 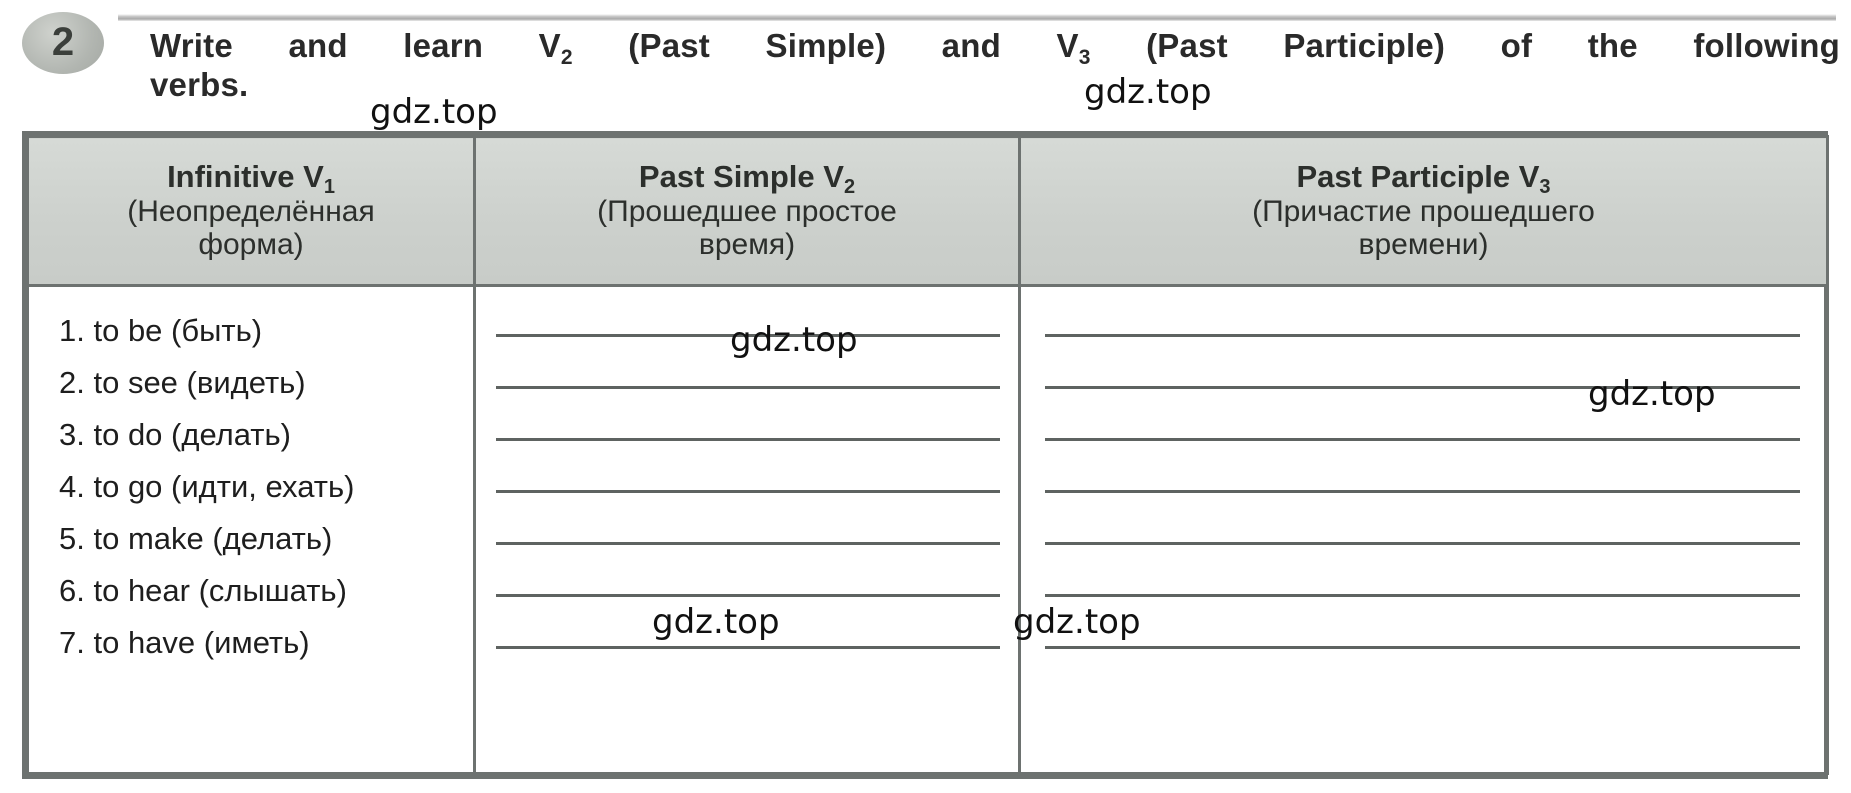 I want to click on verb-list-item: 7. to have (иметь), so click(x=266, y=643).